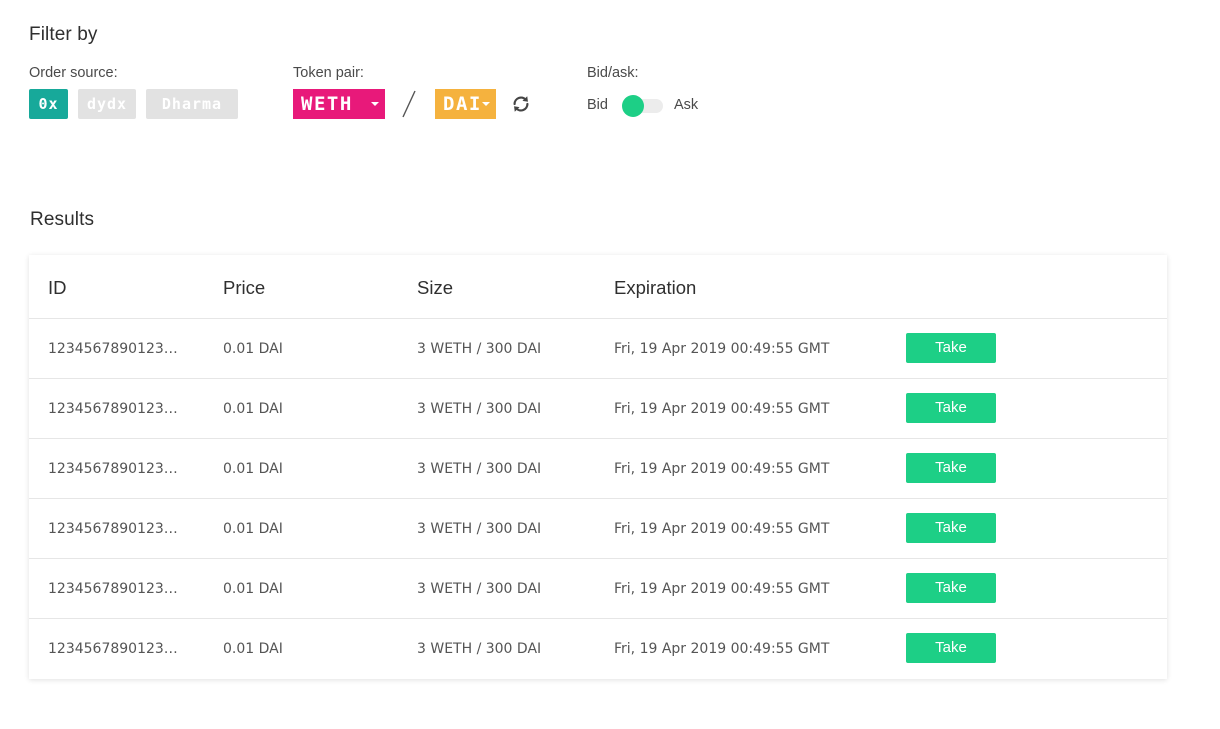  I want to click on column-header-price: Price, so click(244, 287).